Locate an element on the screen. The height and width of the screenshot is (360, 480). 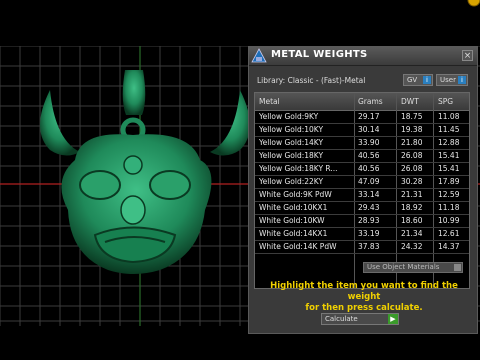
cell-spg: 12.88 is located at coordinates (449, 142).